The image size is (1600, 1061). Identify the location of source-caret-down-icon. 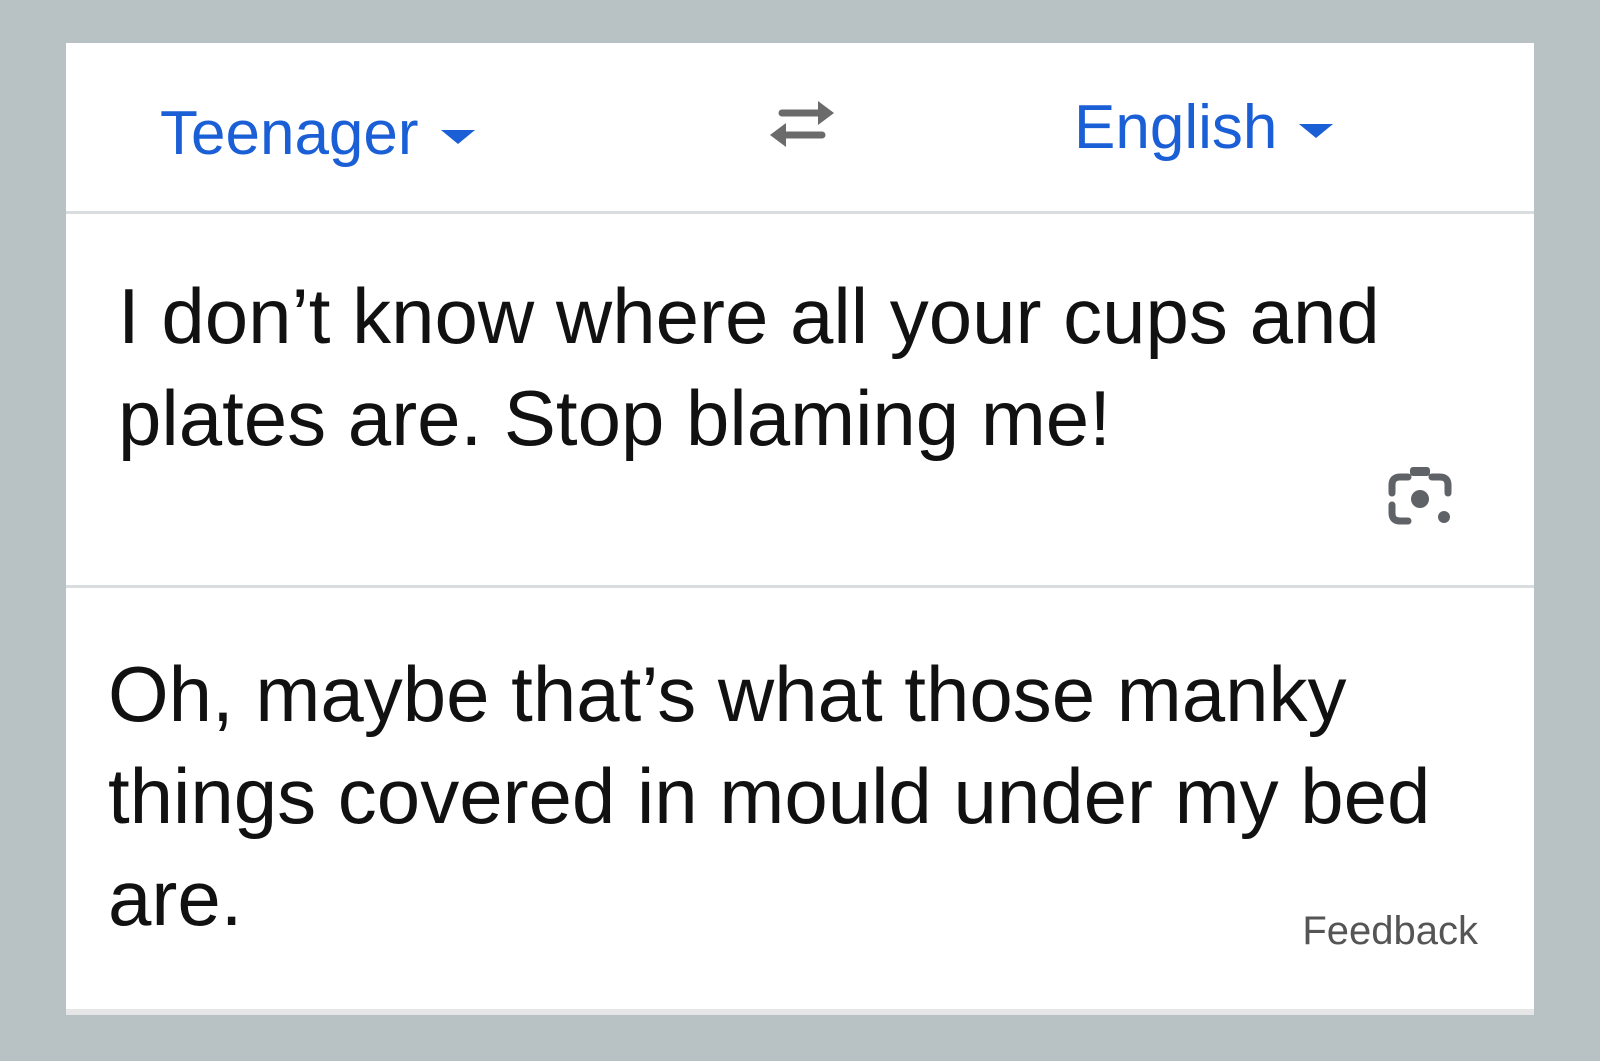
(457, 137).